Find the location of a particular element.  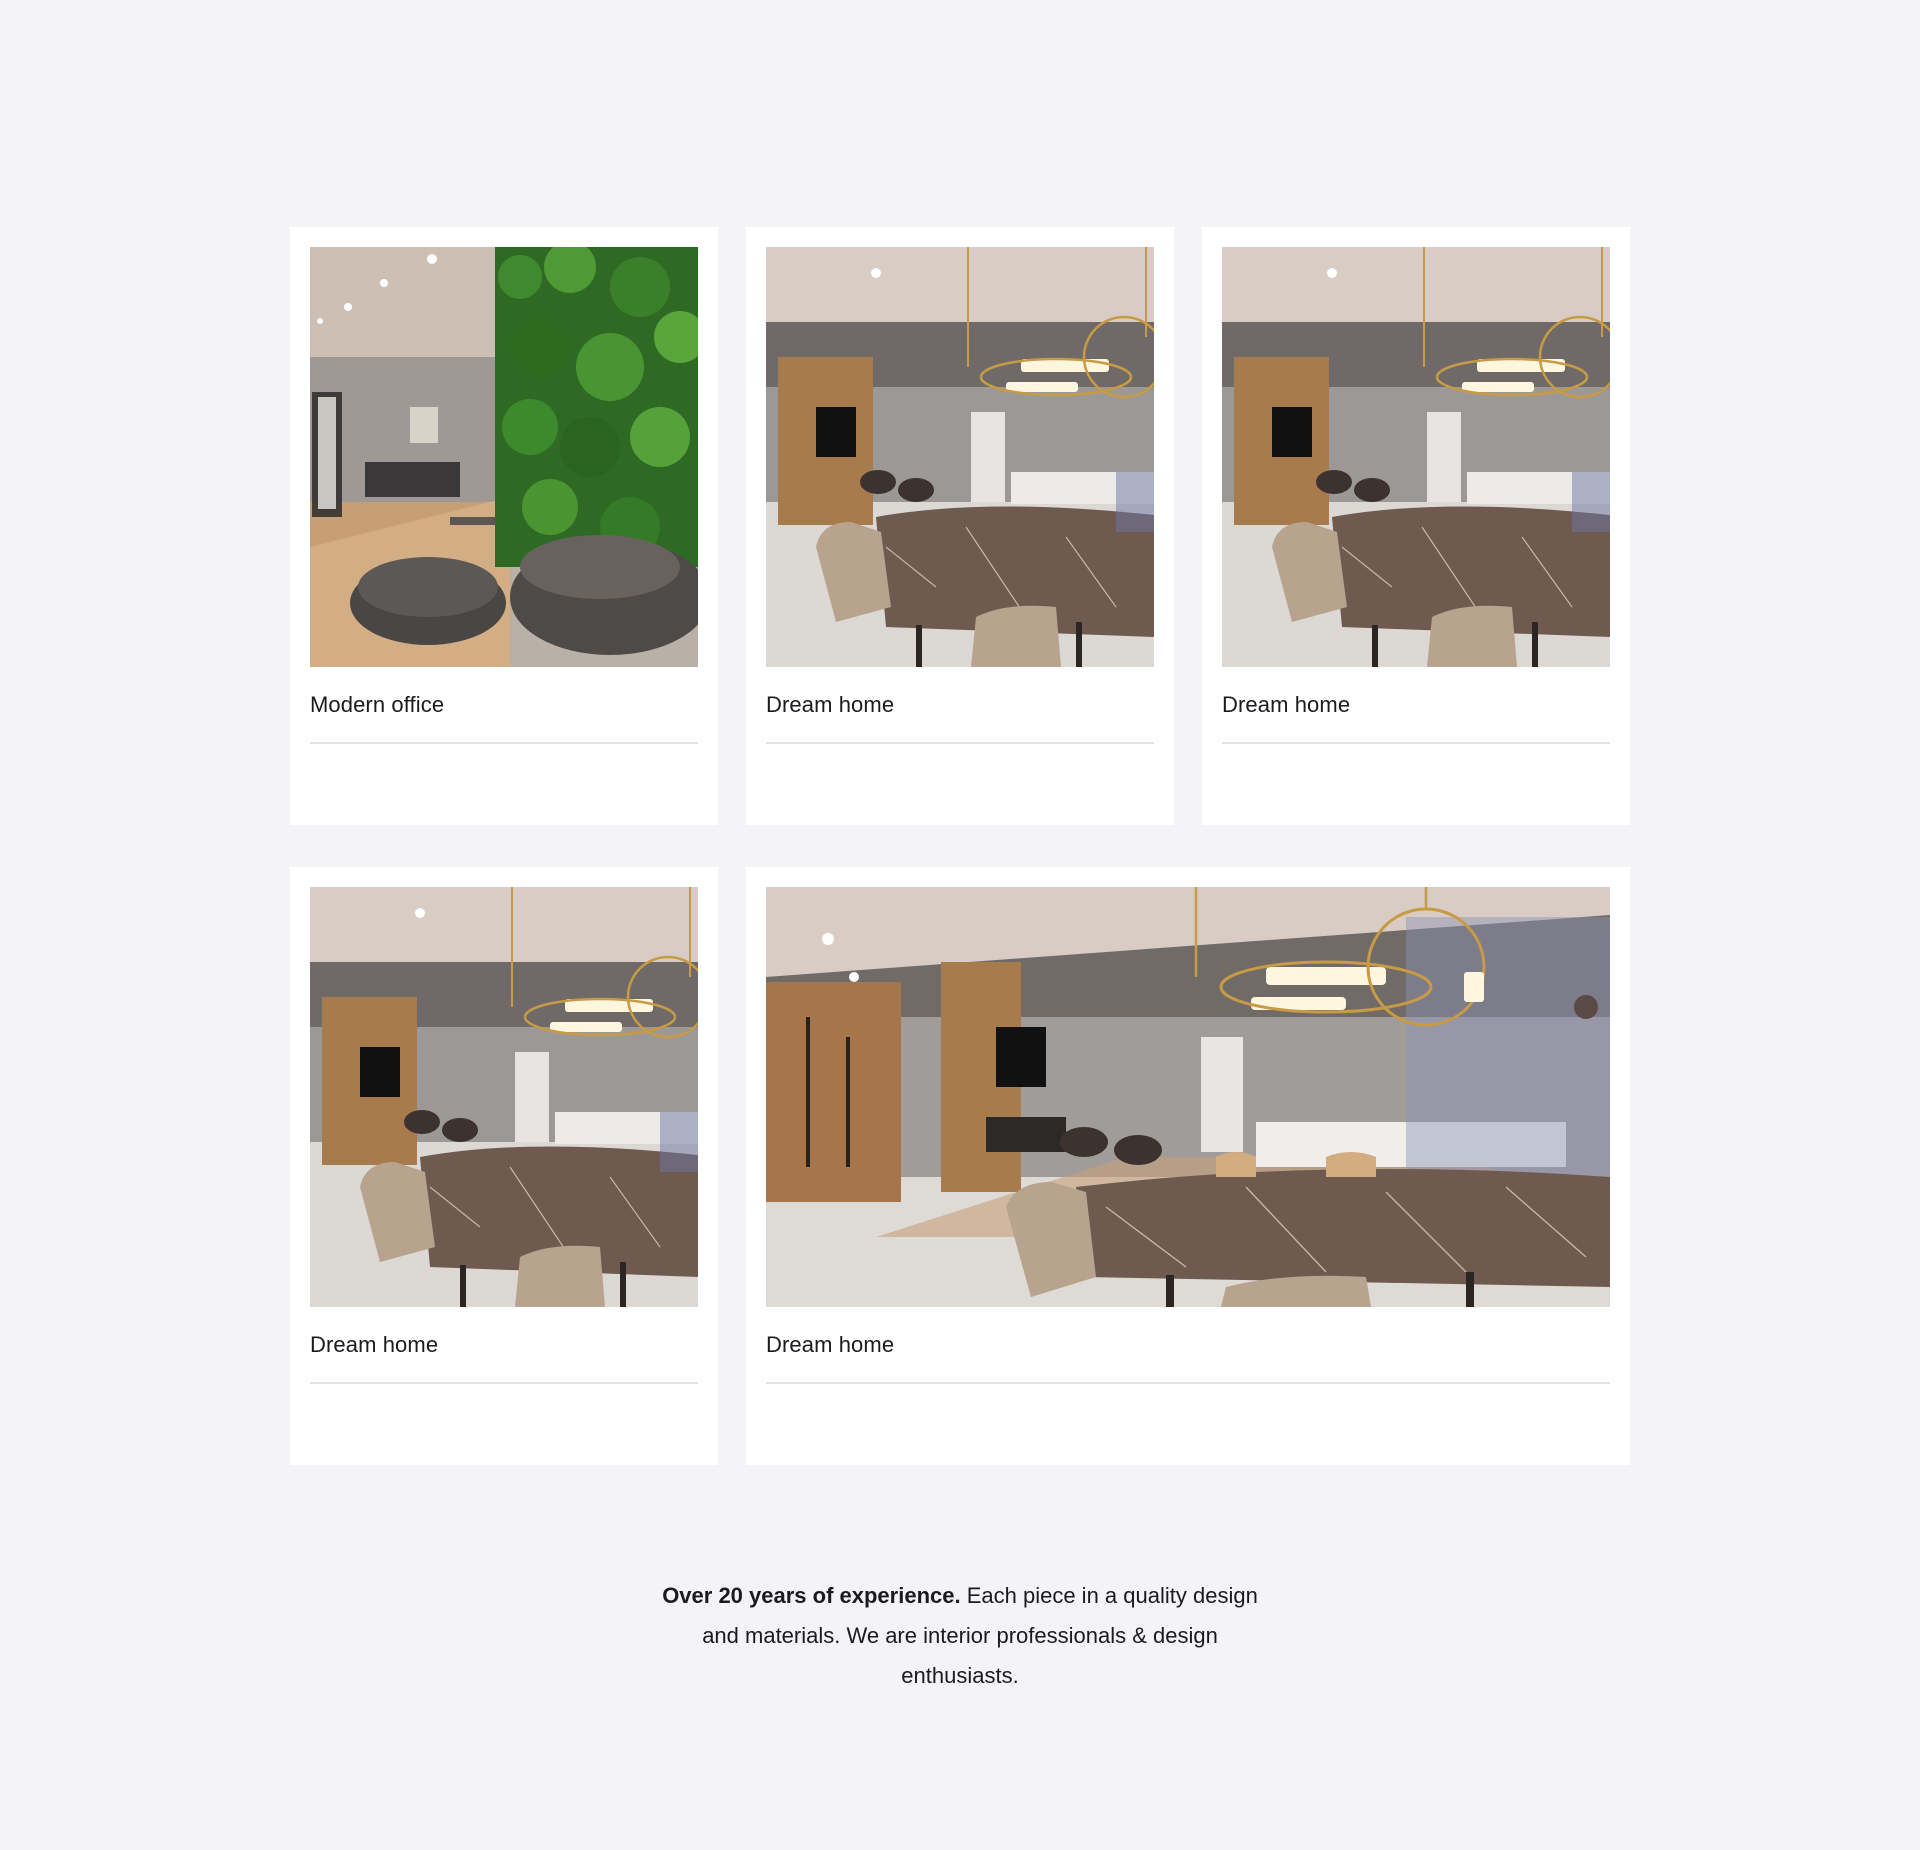

project-card: Modern office is located at coordinates (504, 526).